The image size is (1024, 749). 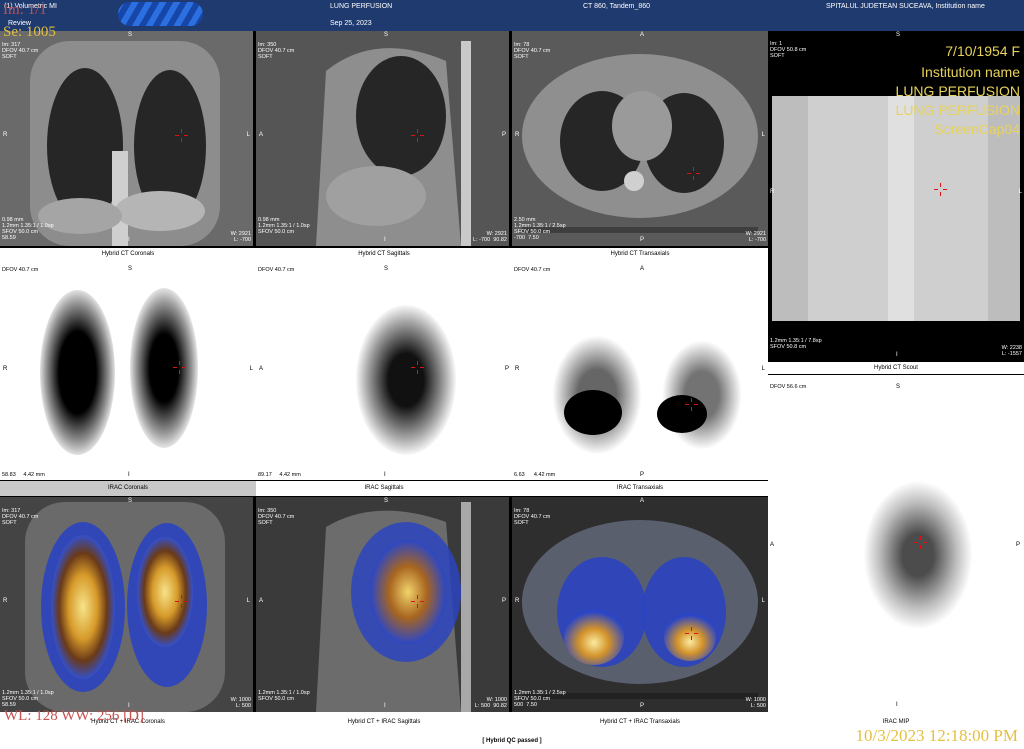 What do you see at coordinates (351, 23) in the screenshot?
I see `study-date: Sep 25, 2023` at bounding box center [351, 23].